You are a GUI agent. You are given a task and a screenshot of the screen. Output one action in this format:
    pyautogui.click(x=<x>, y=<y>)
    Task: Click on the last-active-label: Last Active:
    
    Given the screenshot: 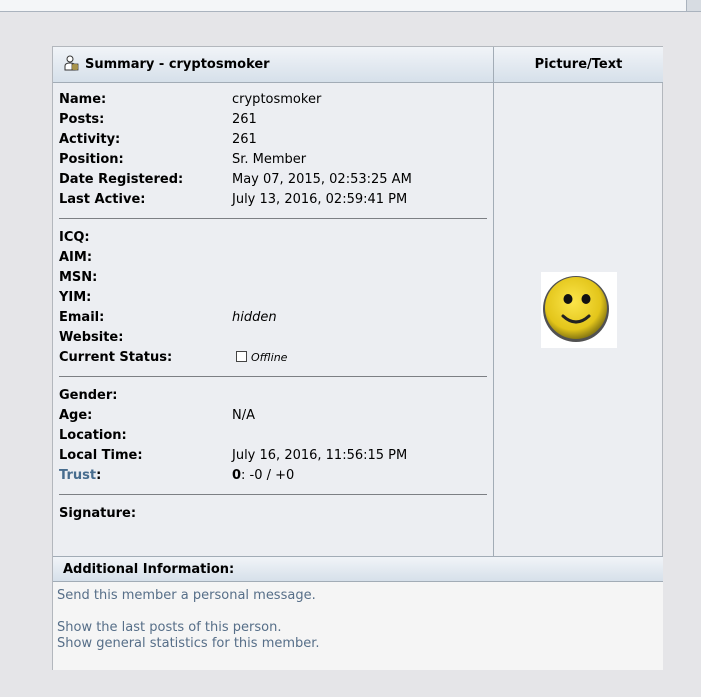 What is the action you would take?
    pyautogui.click(x=102, y=199)
    